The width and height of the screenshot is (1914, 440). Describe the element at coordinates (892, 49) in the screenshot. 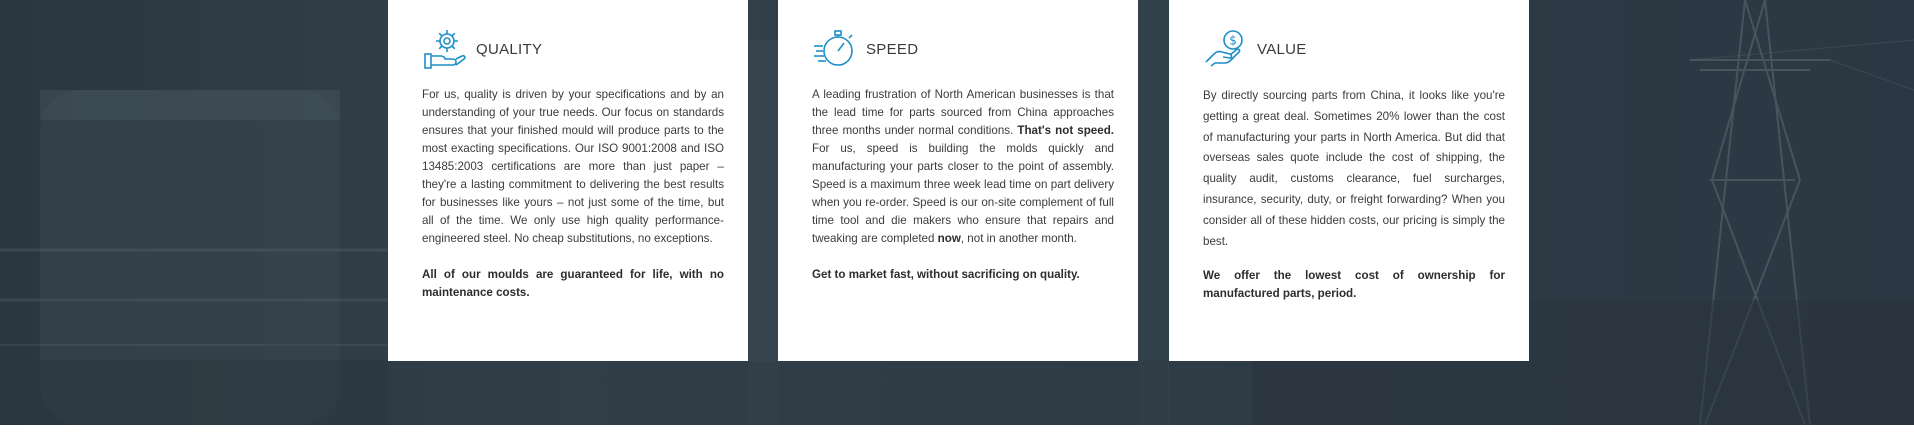

I see `speed-card-title: SPEED` at that location.